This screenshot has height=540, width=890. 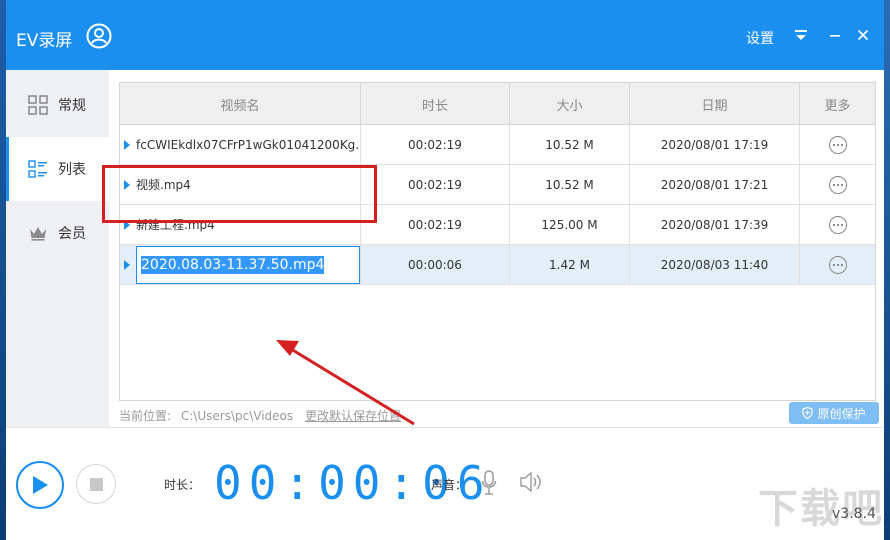 I want to click on save-location-bar: 当前位置: C:\Users\pc\Videos 更改默认保存位置, so click(x=260, y=415).